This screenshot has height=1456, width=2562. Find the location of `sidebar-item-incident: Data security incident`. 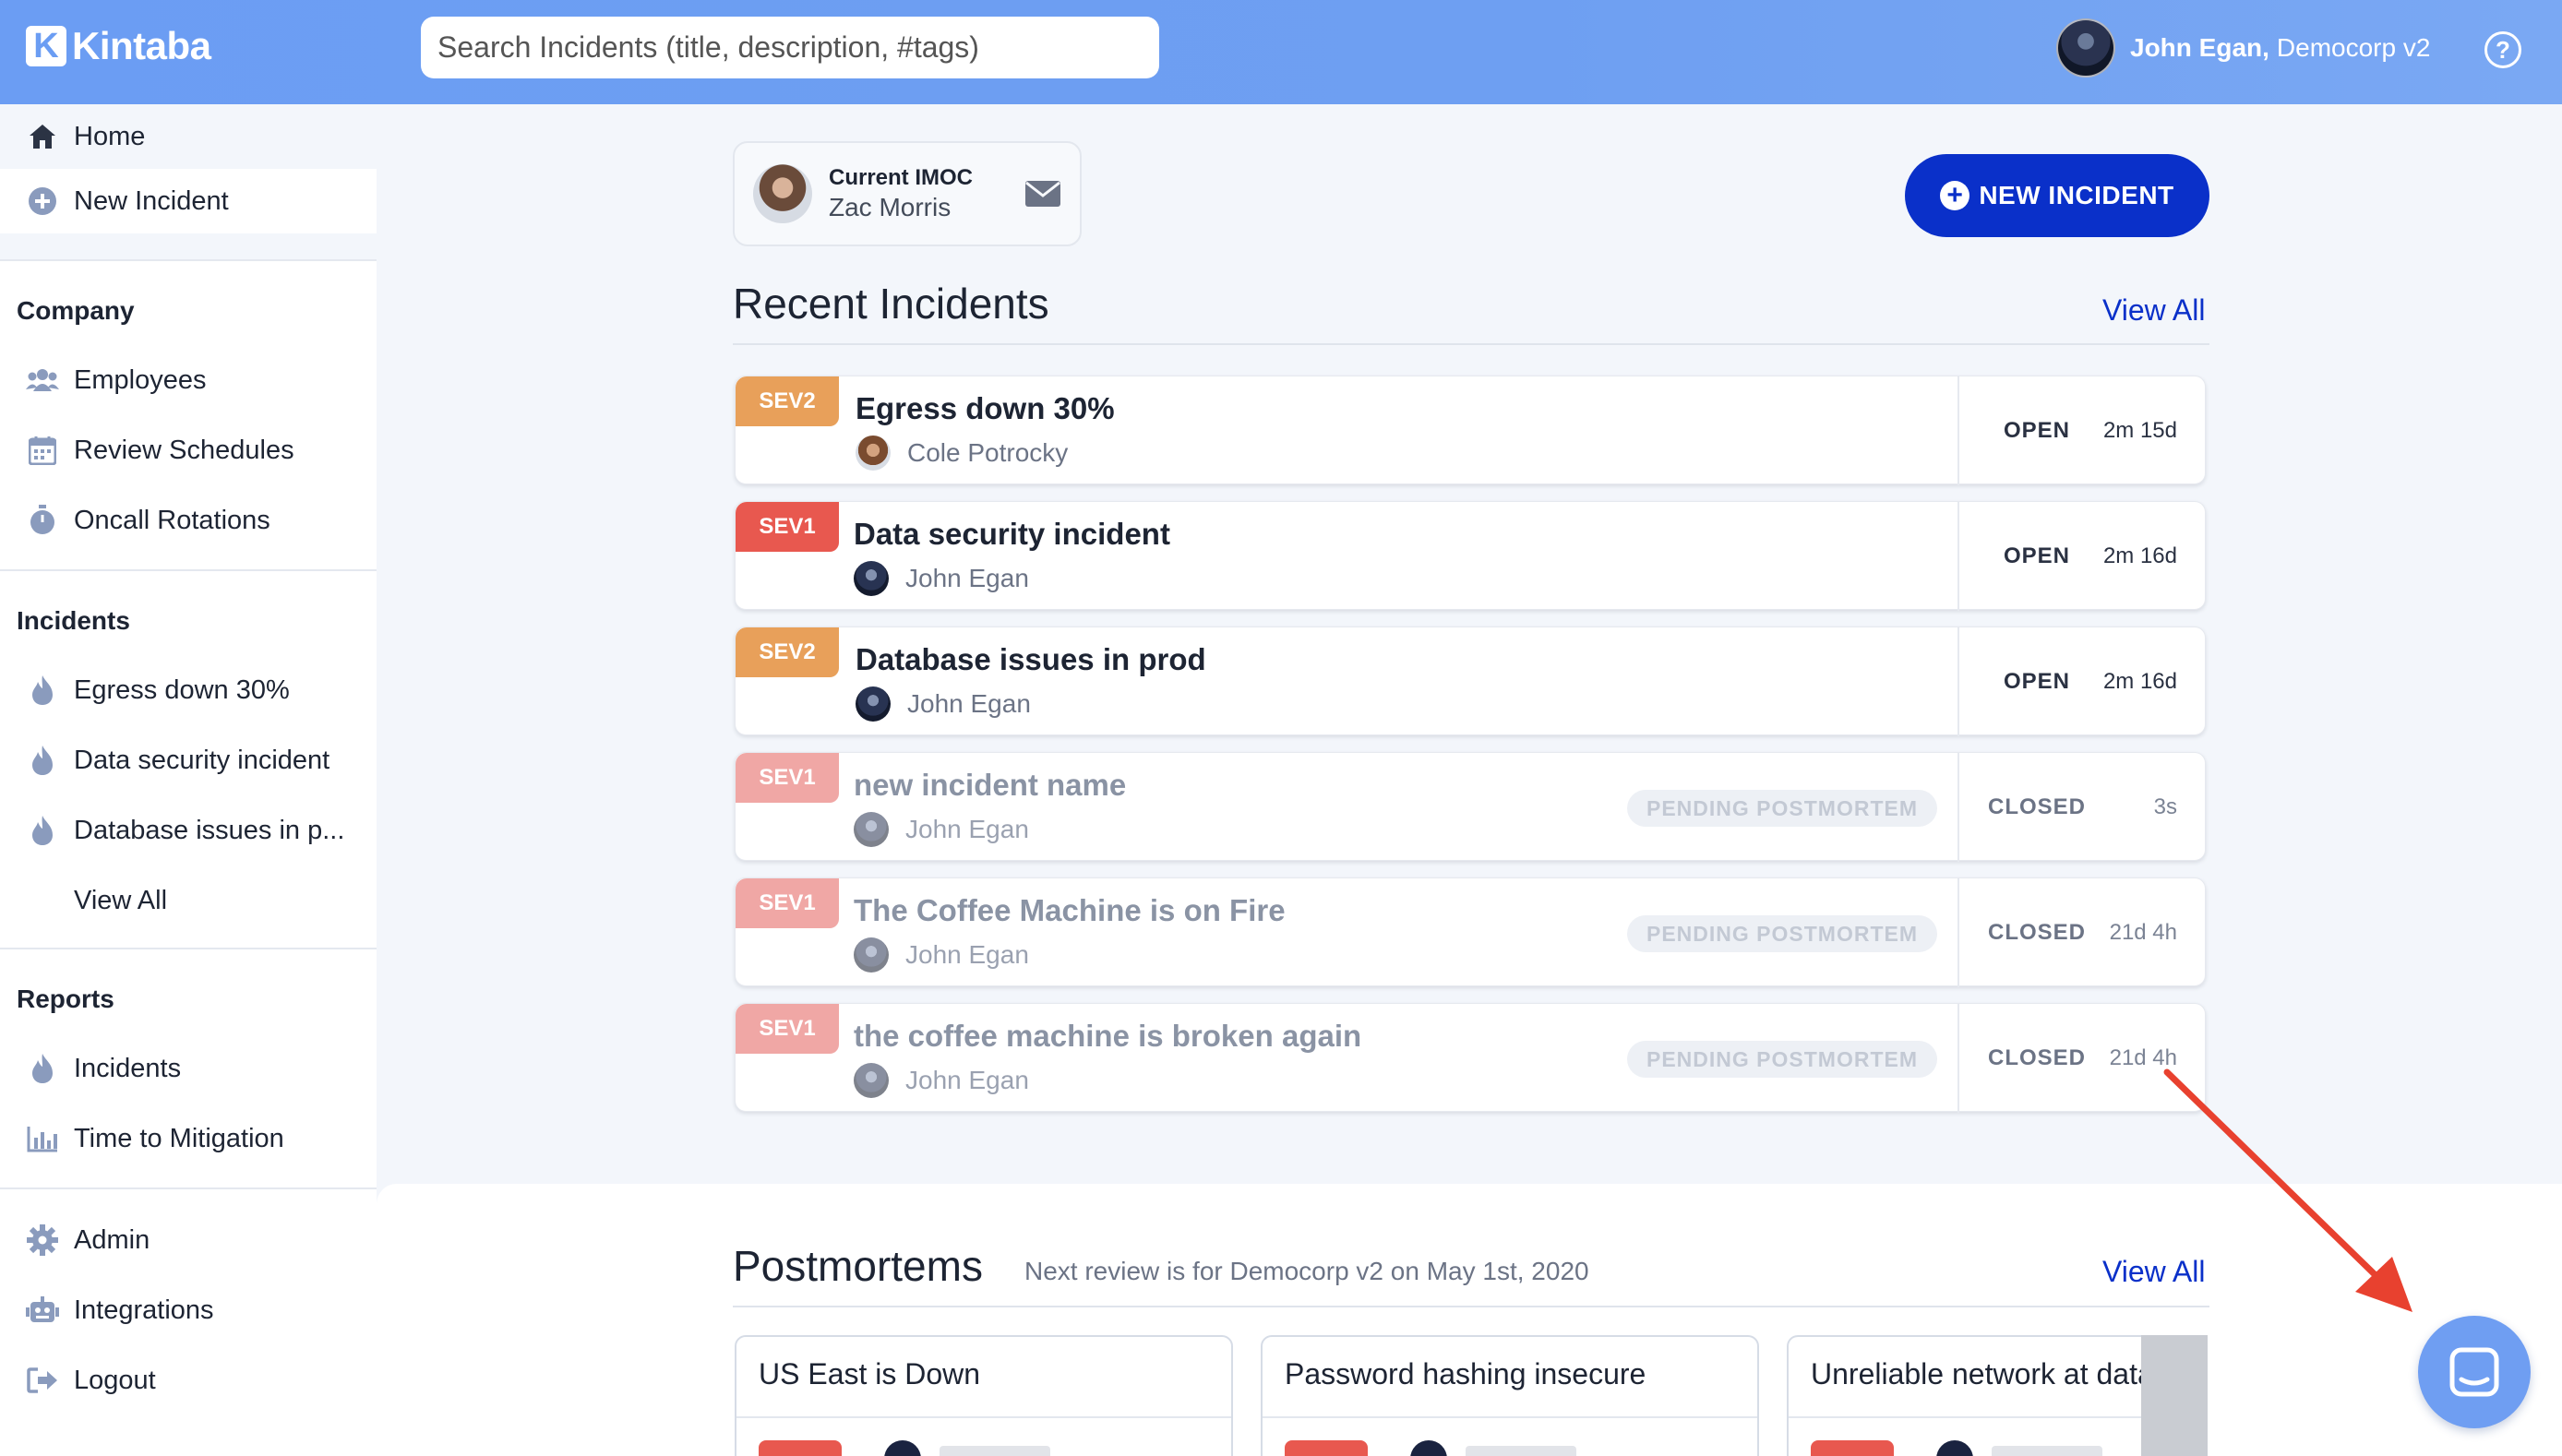

sidebar-item-incident: Data security incident is located at coordinates (189, 760).